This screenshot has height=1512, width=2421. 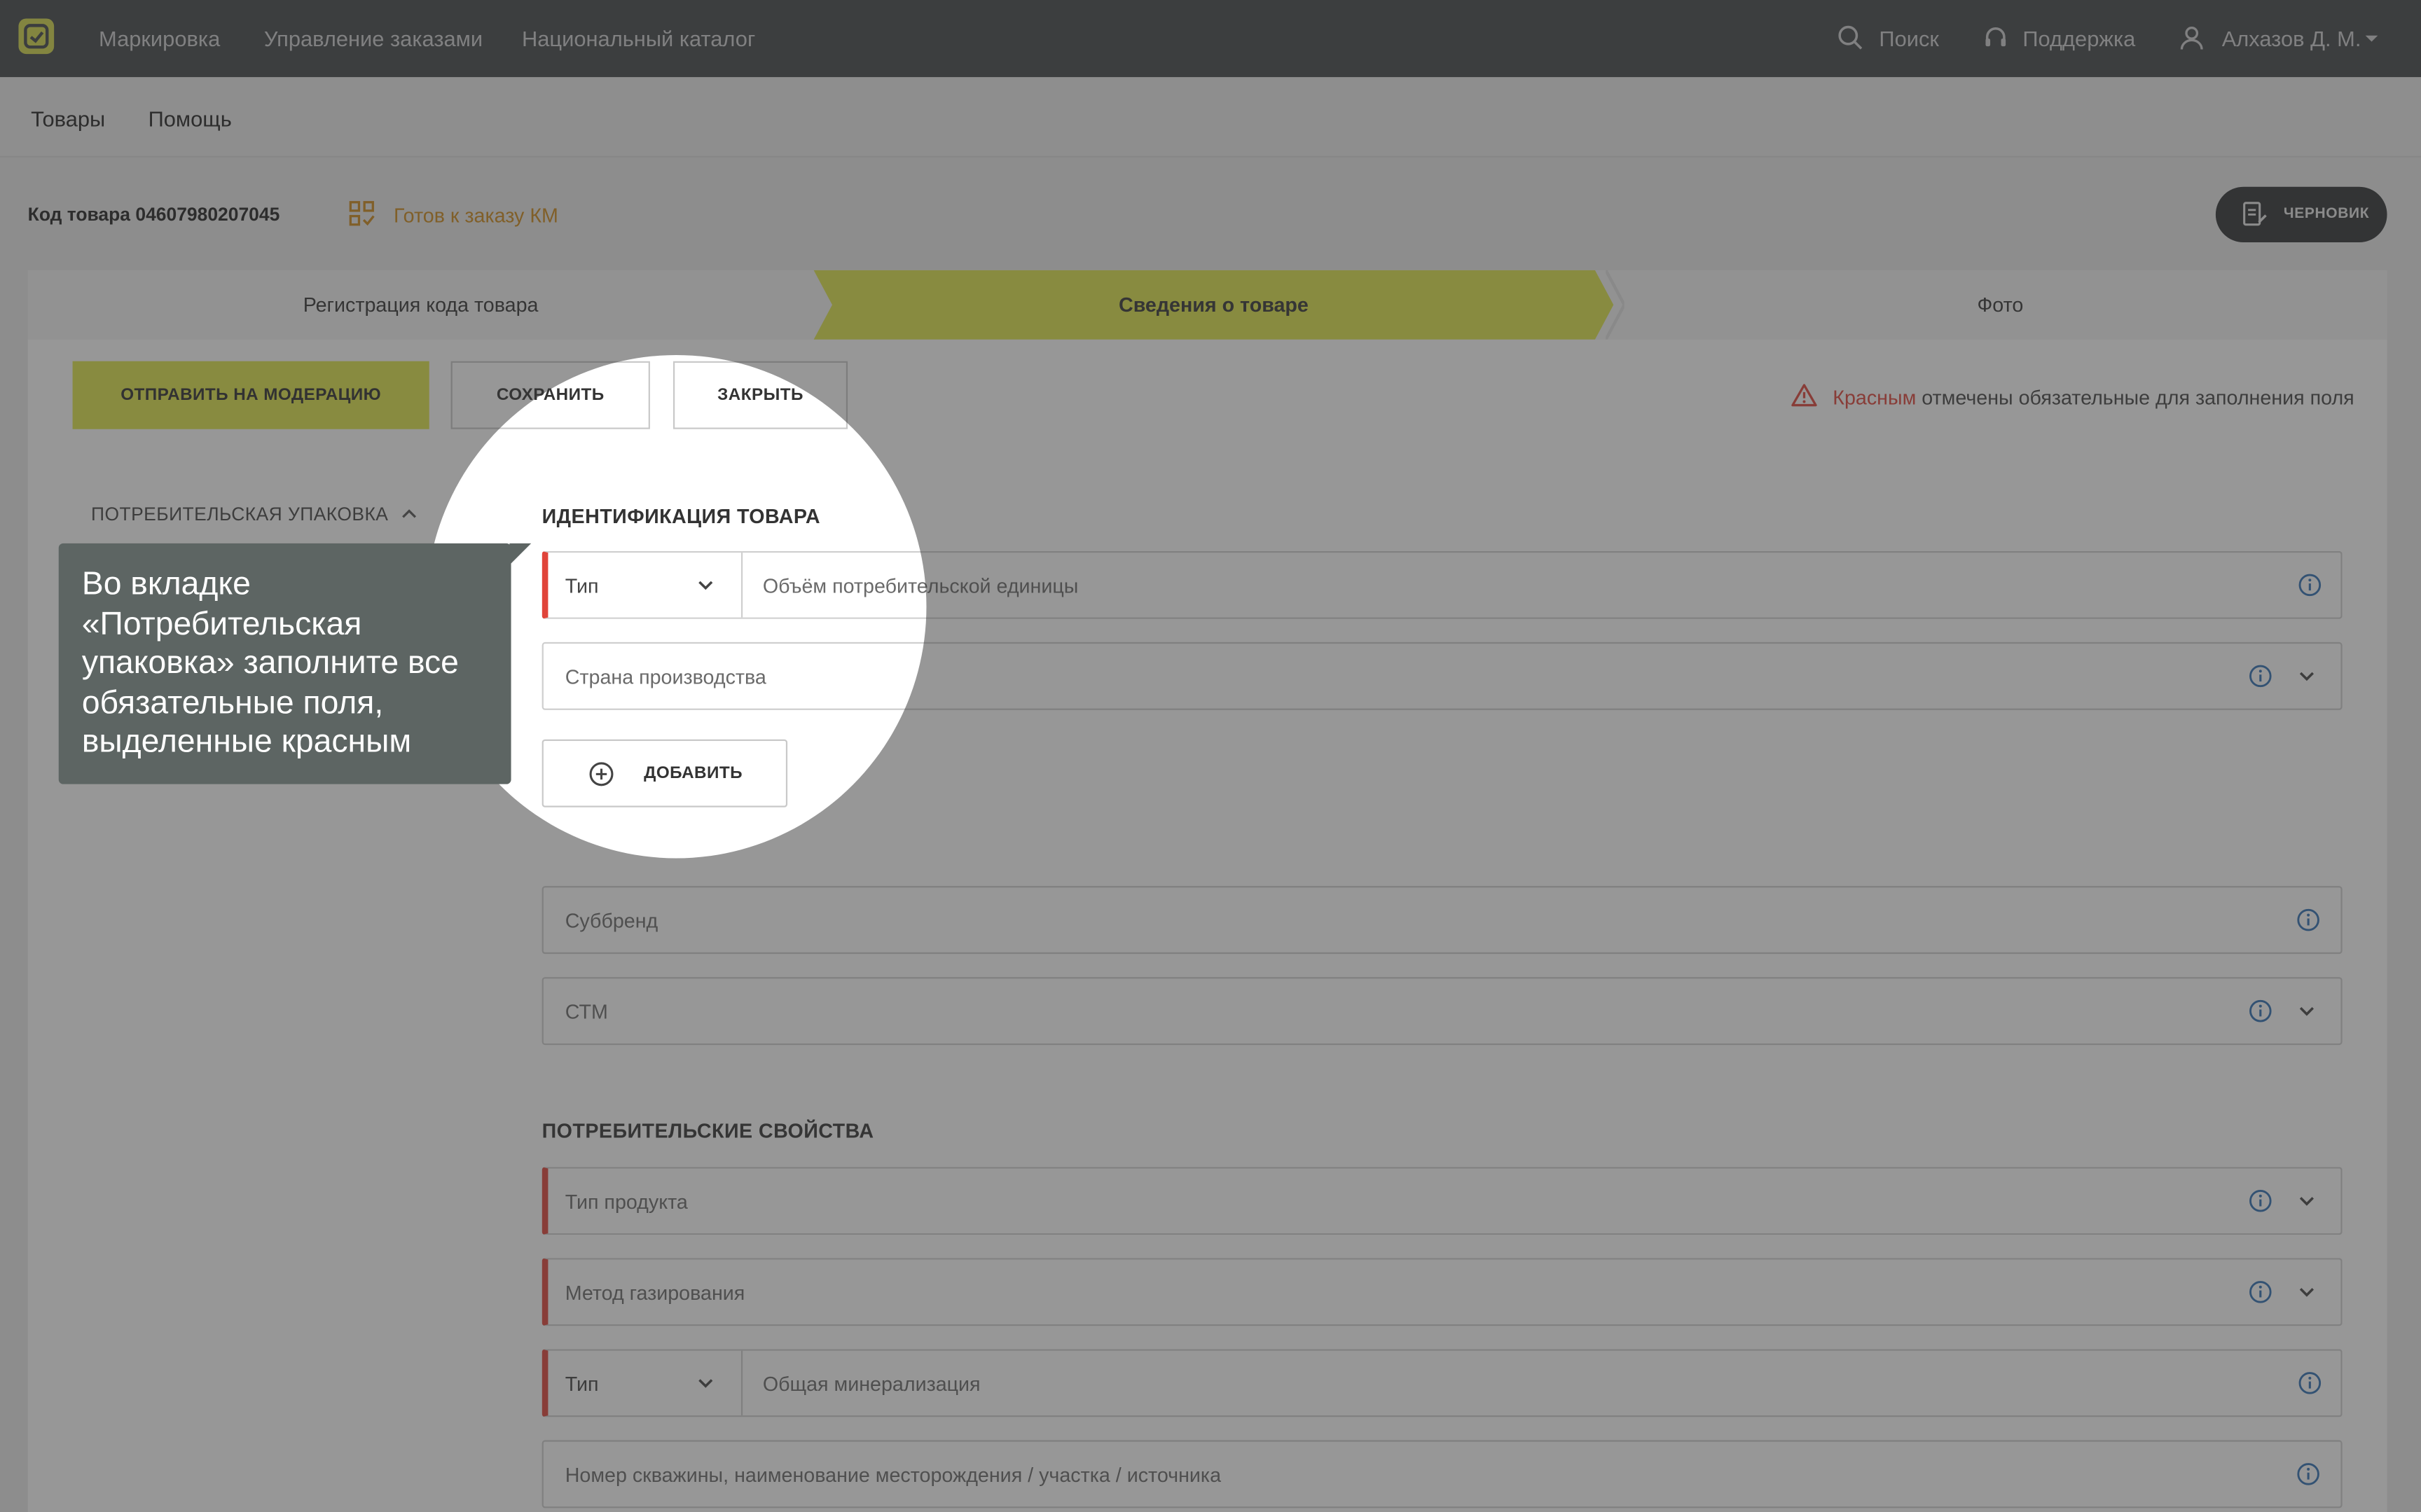 I want to click on add-button: ДОБАВИТЬ, so click(x=665, y=773).